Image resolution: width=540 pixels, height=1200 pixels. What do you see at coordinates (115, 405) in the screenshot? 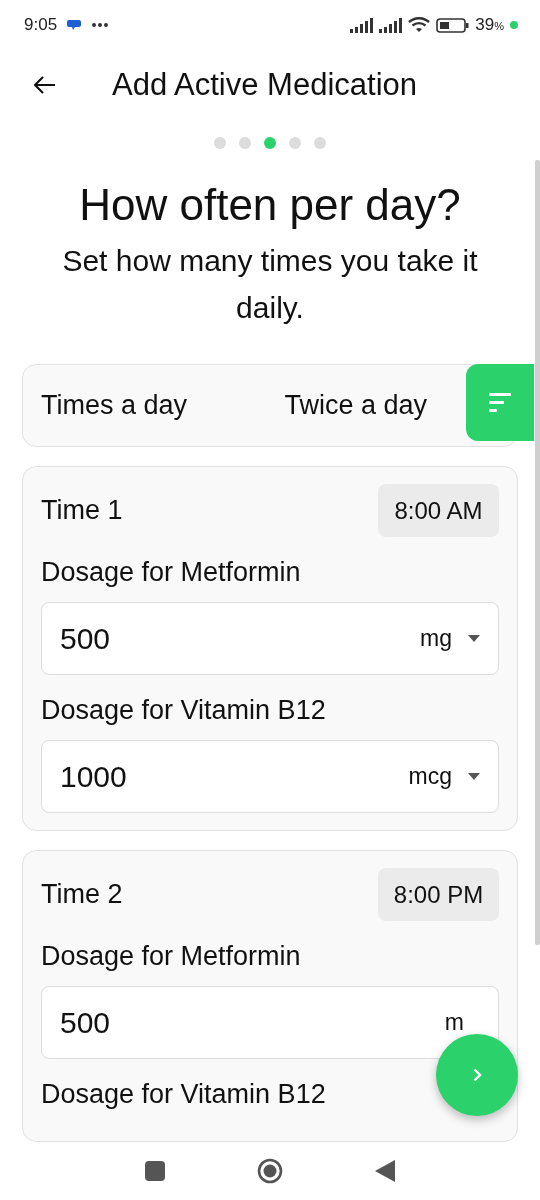
I see `frequency-label: Times a day` at bounding box center [115, 405].